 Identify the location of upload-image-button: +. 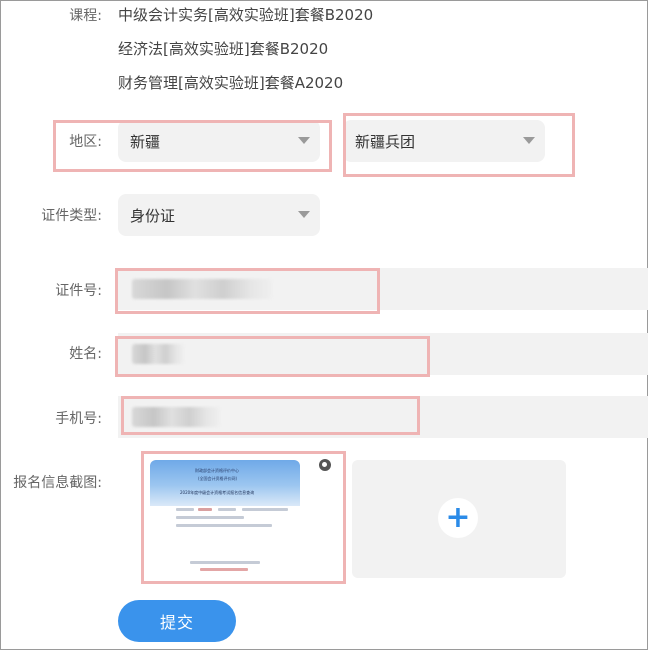
(459, 519).